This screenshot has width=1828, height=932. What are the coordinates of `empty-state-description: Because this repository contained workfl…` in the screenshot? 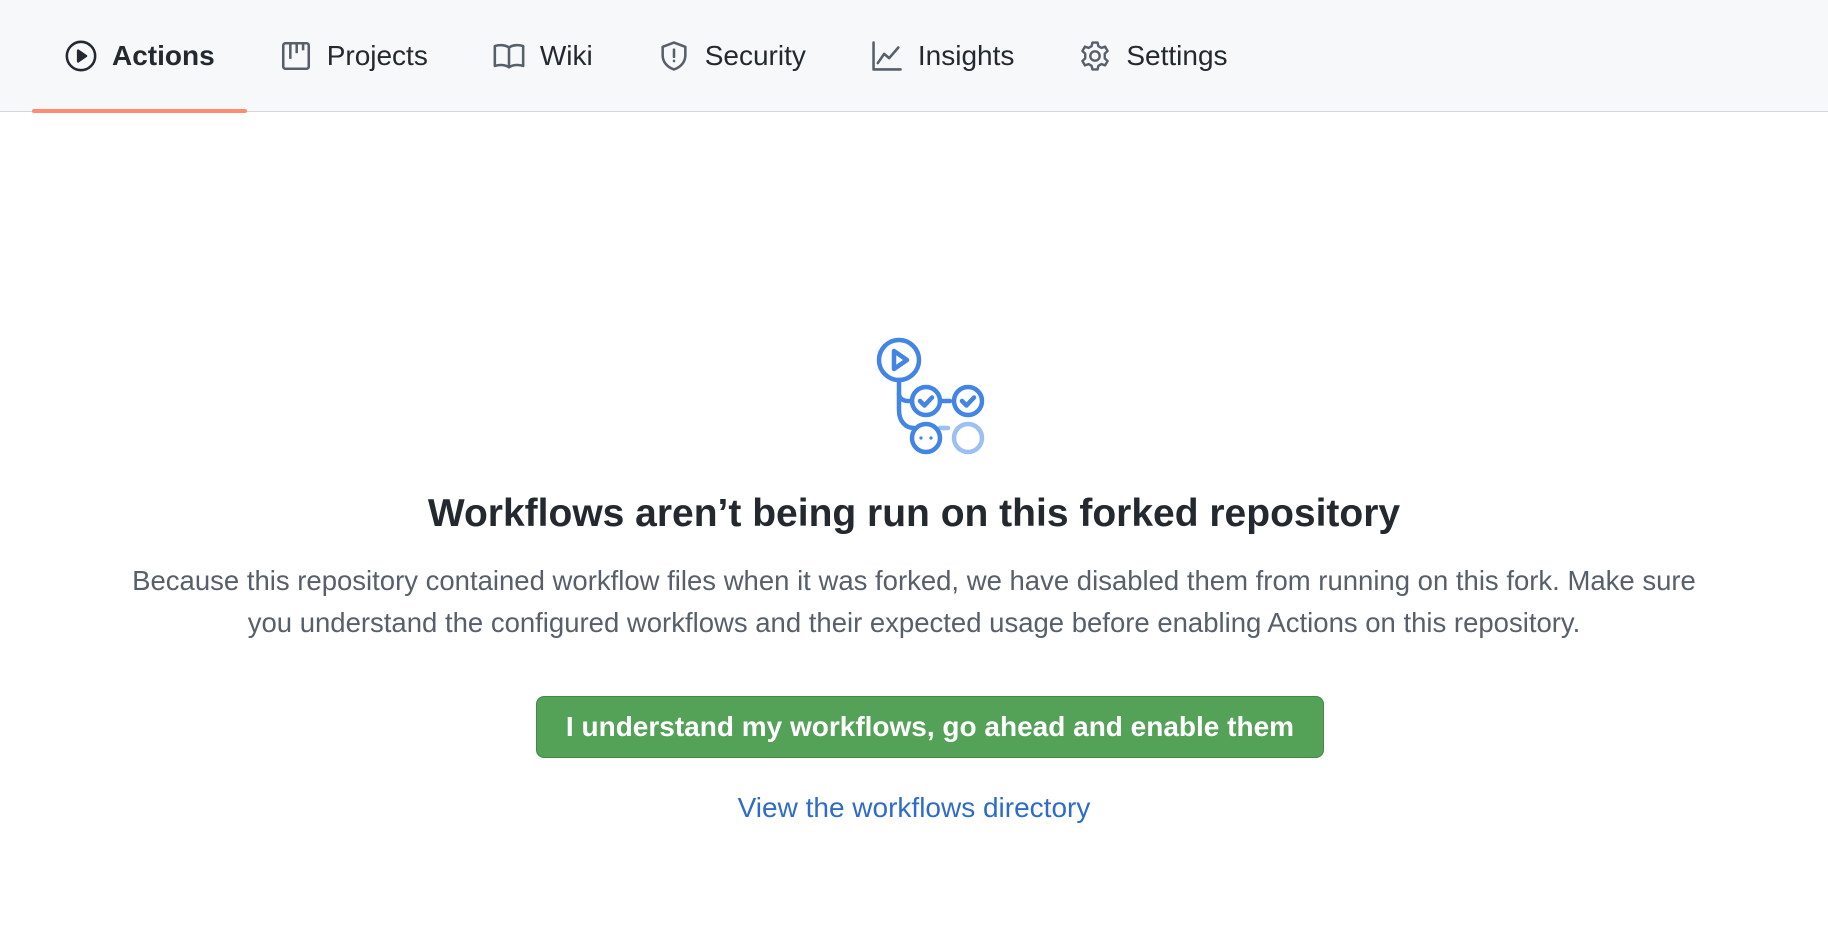 It's located at (914, 601).